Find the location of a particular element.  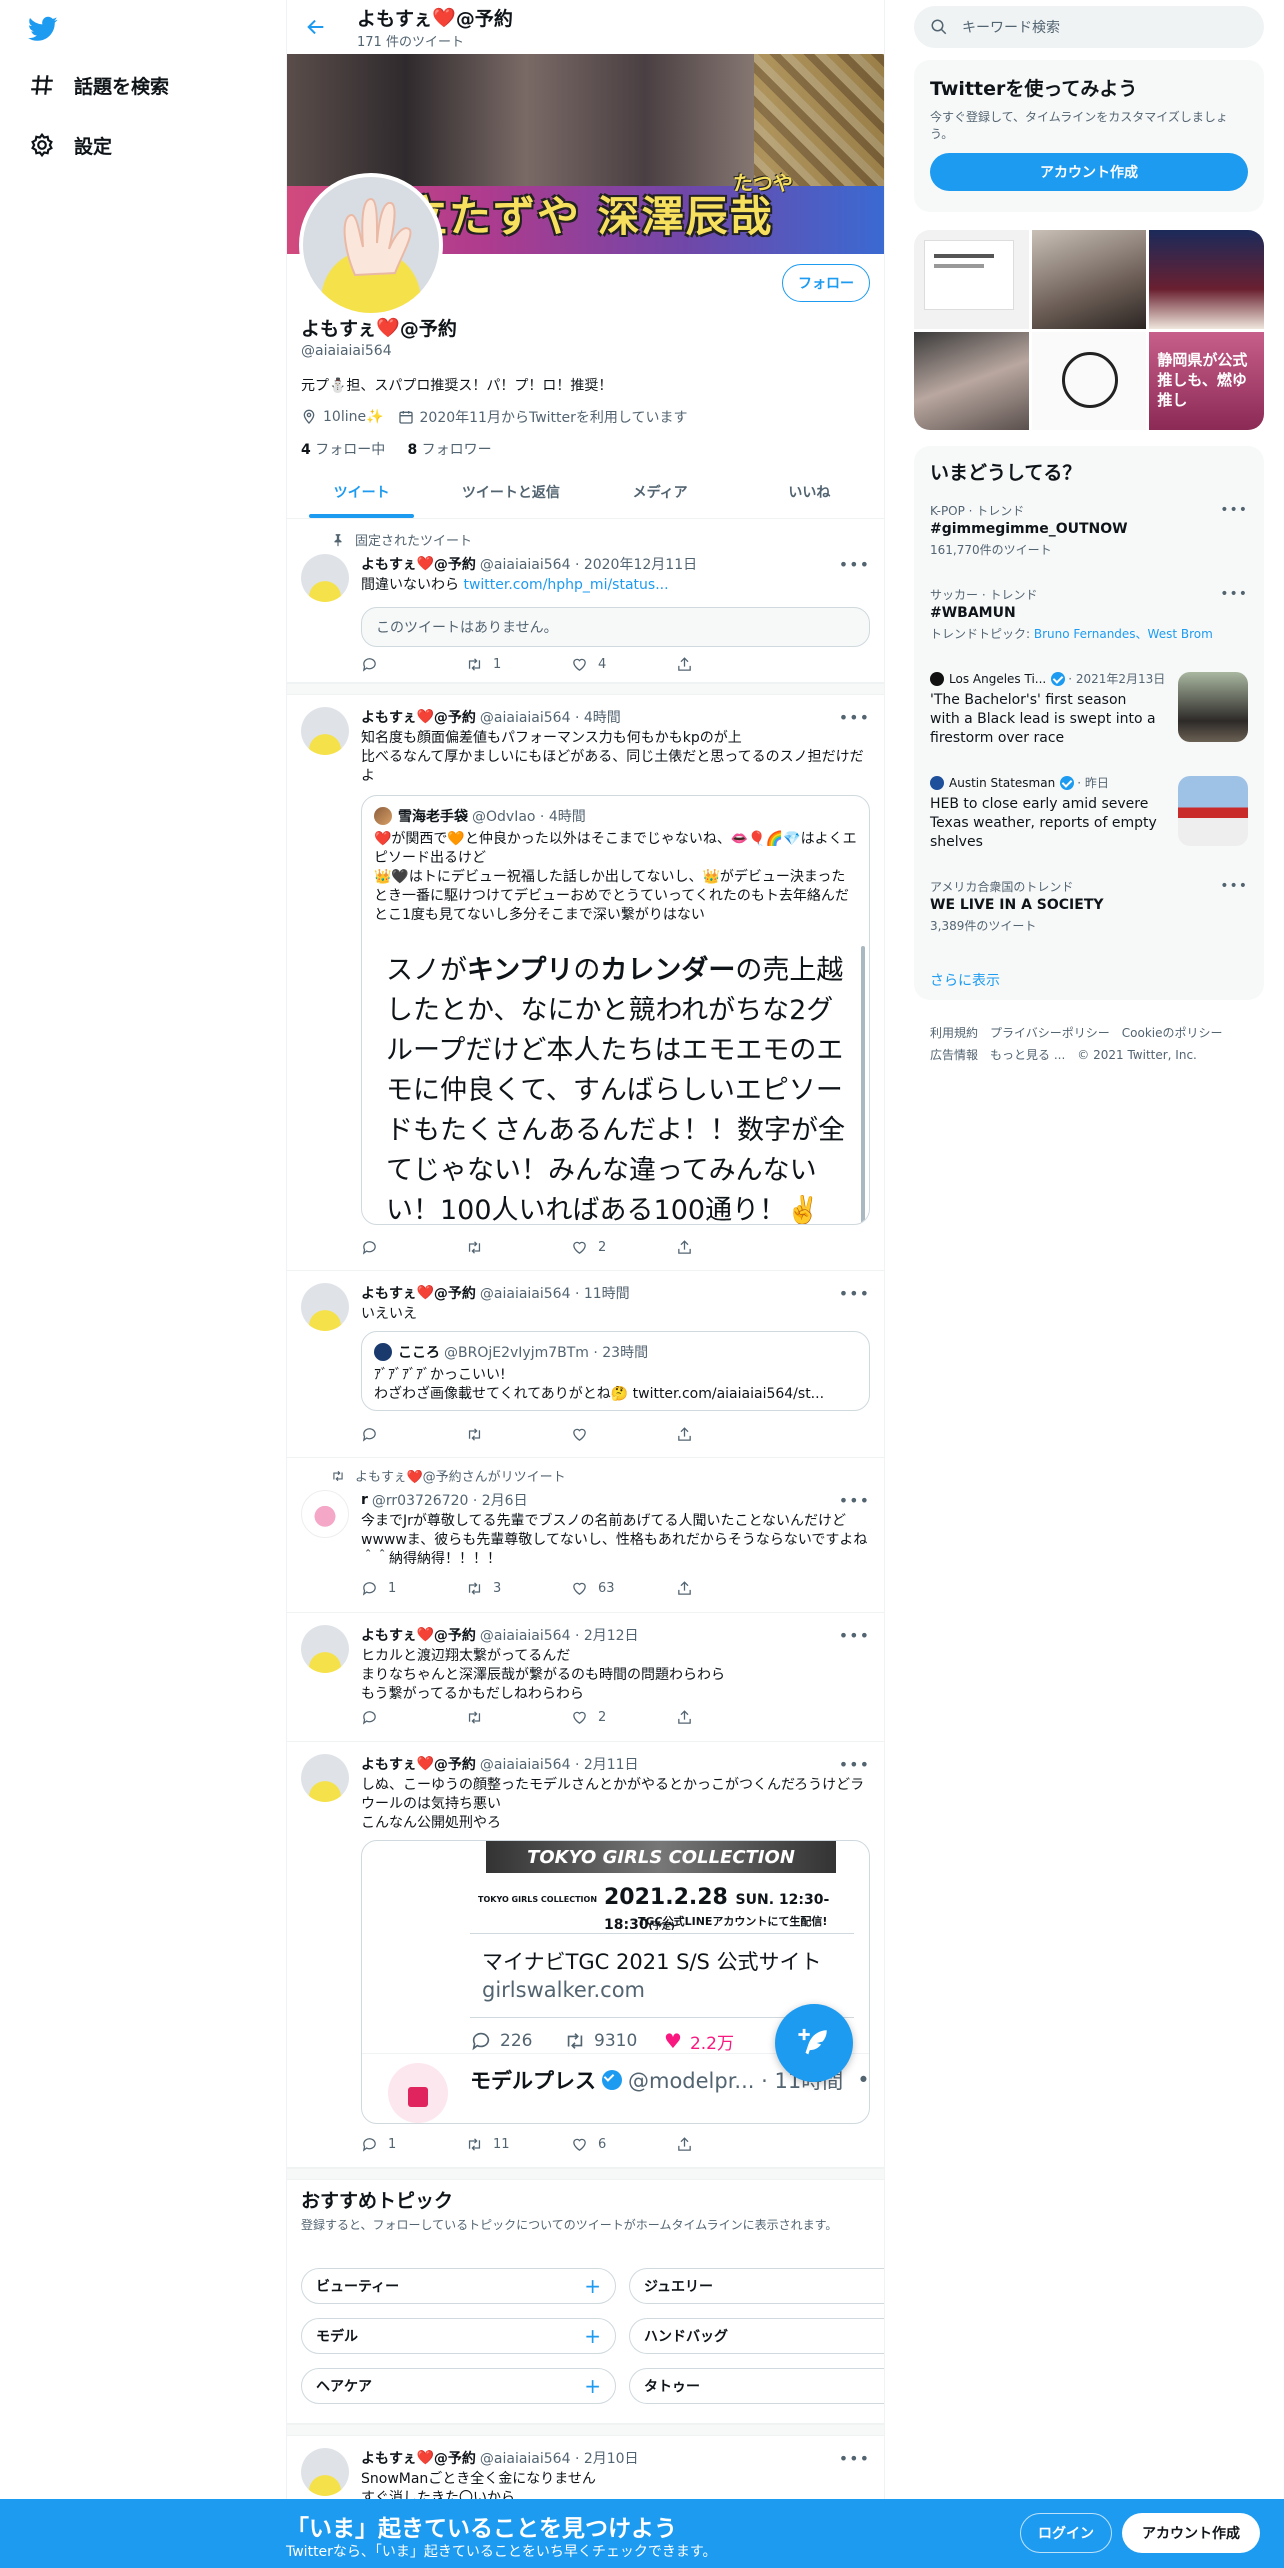

footer-link: プライバシーポリシー is located at coordinates (1050, 1033).